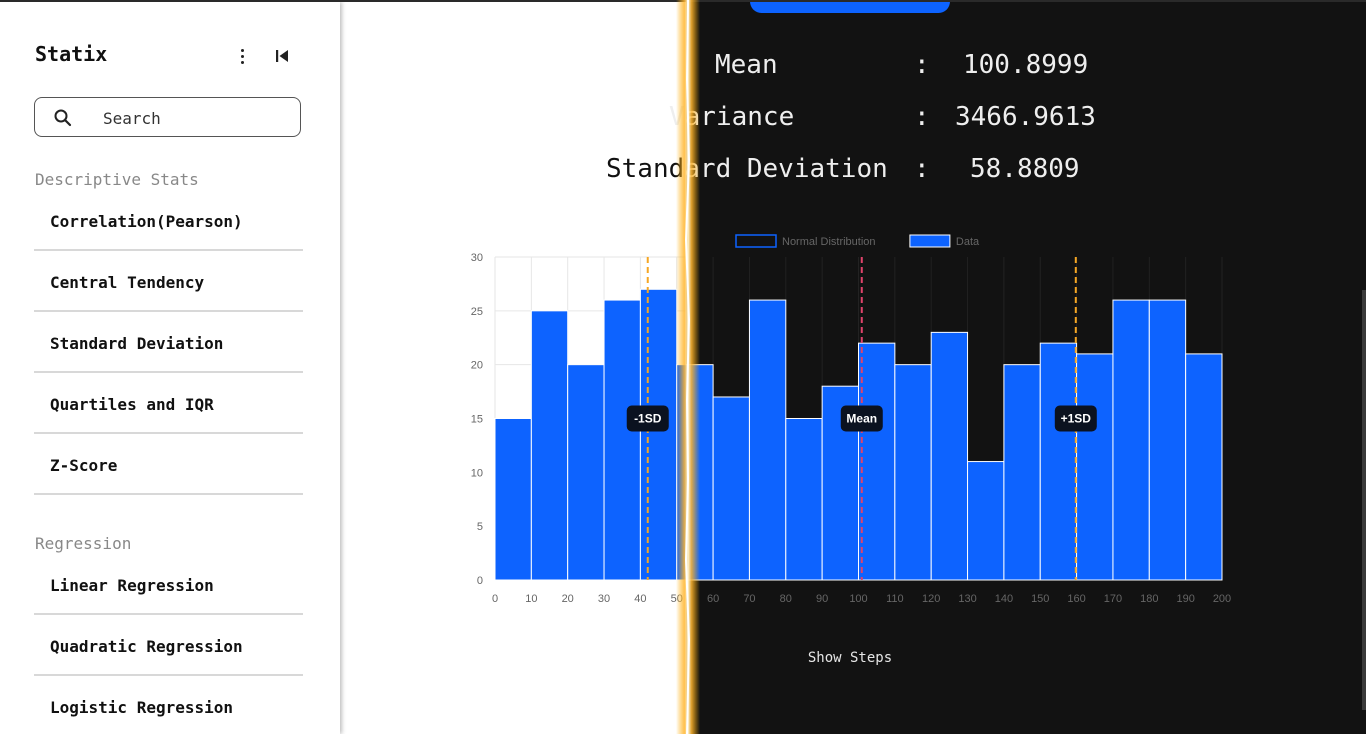 Image resolution: width=1366 pixels, height=734 pixels. Describe the element at coordinates (749, 599) in the screenshot. I see `x-tick-label: 70` at that location.